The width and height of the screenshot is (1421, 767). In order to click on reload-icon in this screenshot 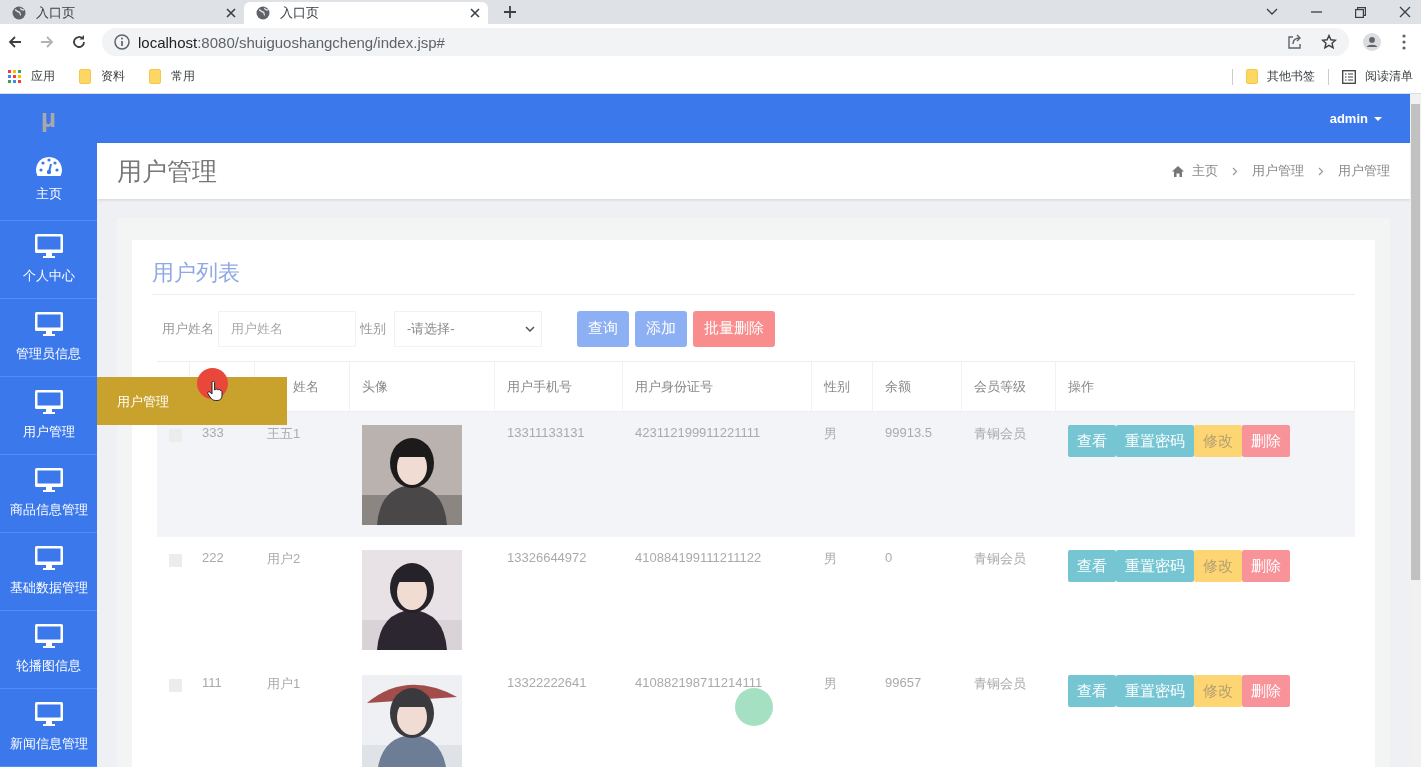, I will do `click(79, 42)`.